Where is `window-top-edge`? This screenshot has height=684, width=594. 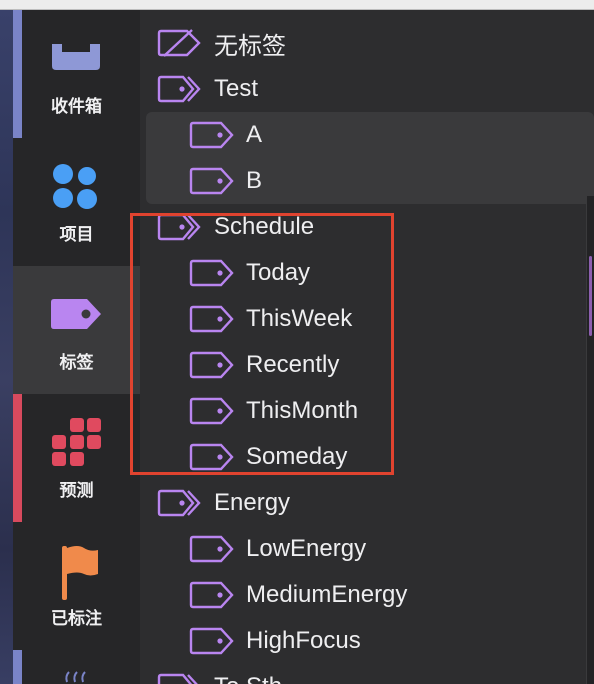
window-top-edge is located at coordinates (297, 5).